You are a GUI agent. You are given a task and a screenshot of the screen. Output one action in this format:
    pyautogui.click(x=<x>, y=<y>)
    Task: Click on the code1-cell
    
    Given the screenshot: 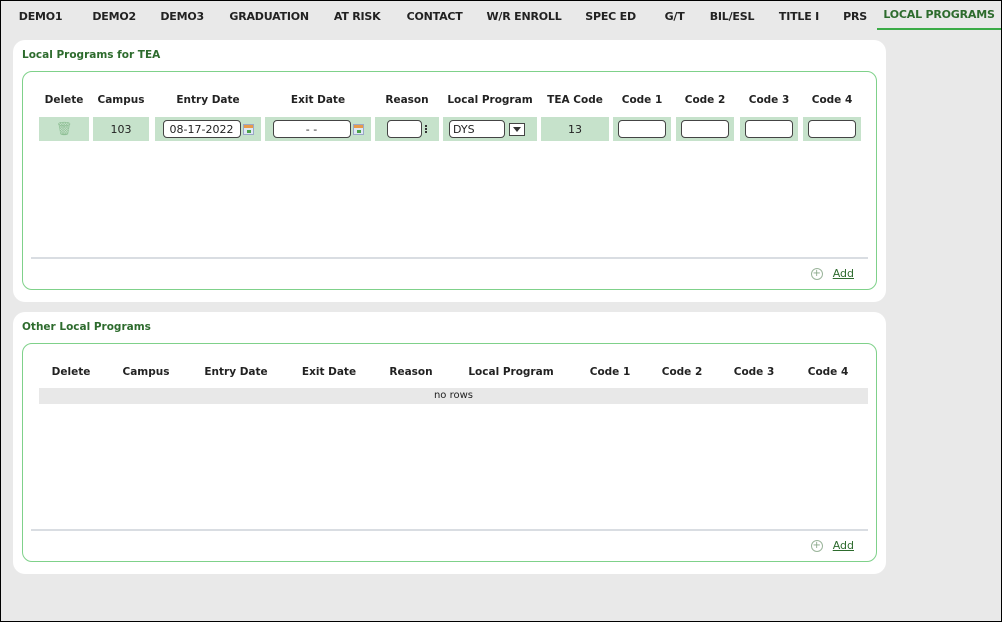 What is the action you would take?
    pyautogui.click(x=642, y=129)
    